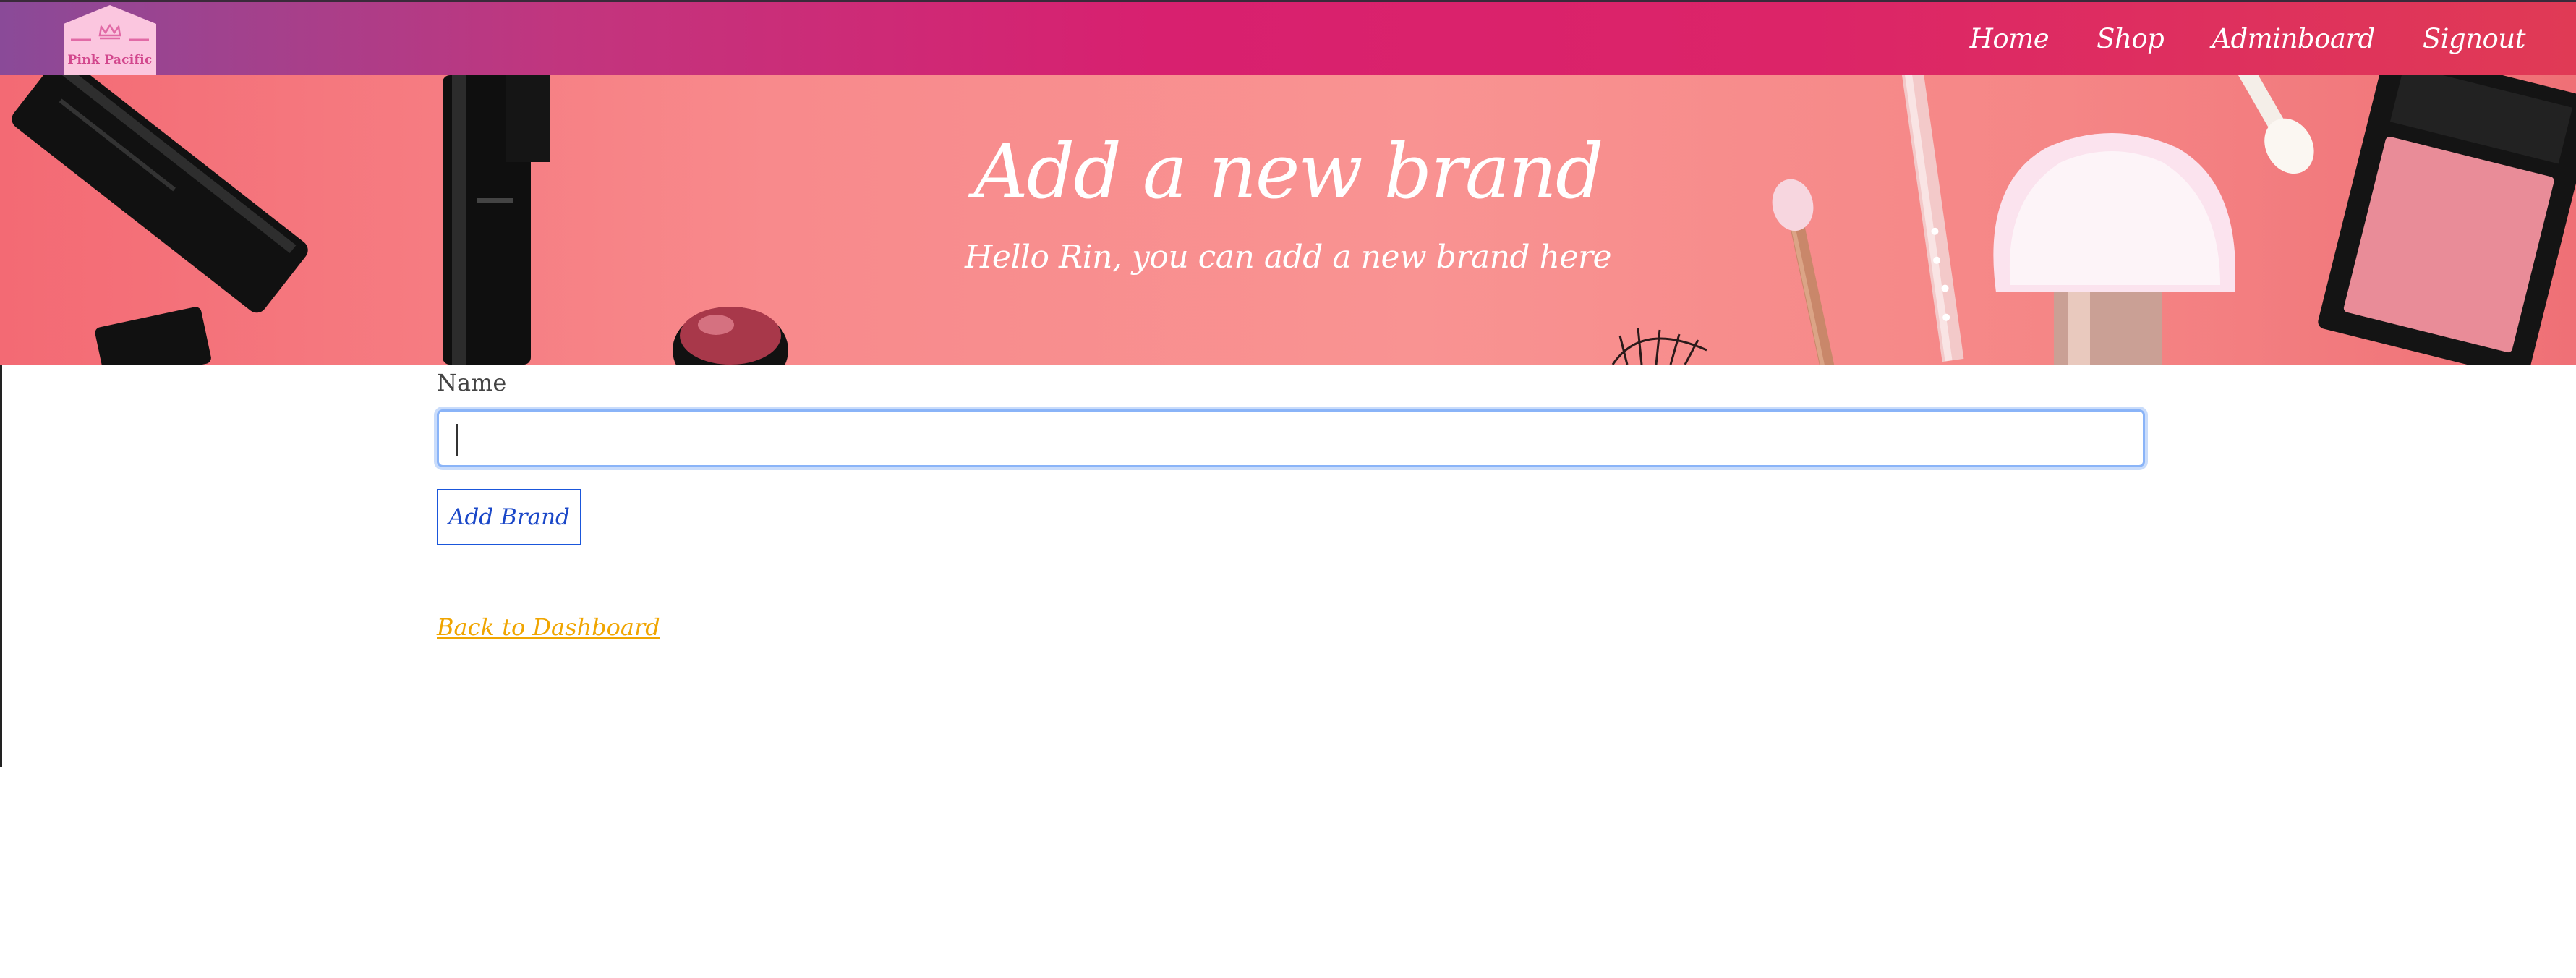  What do you see at coordinates (2293, 38) in the screenshot?
I see `nav-adminboard: Adminboard` at bounding box center [2293, 38].